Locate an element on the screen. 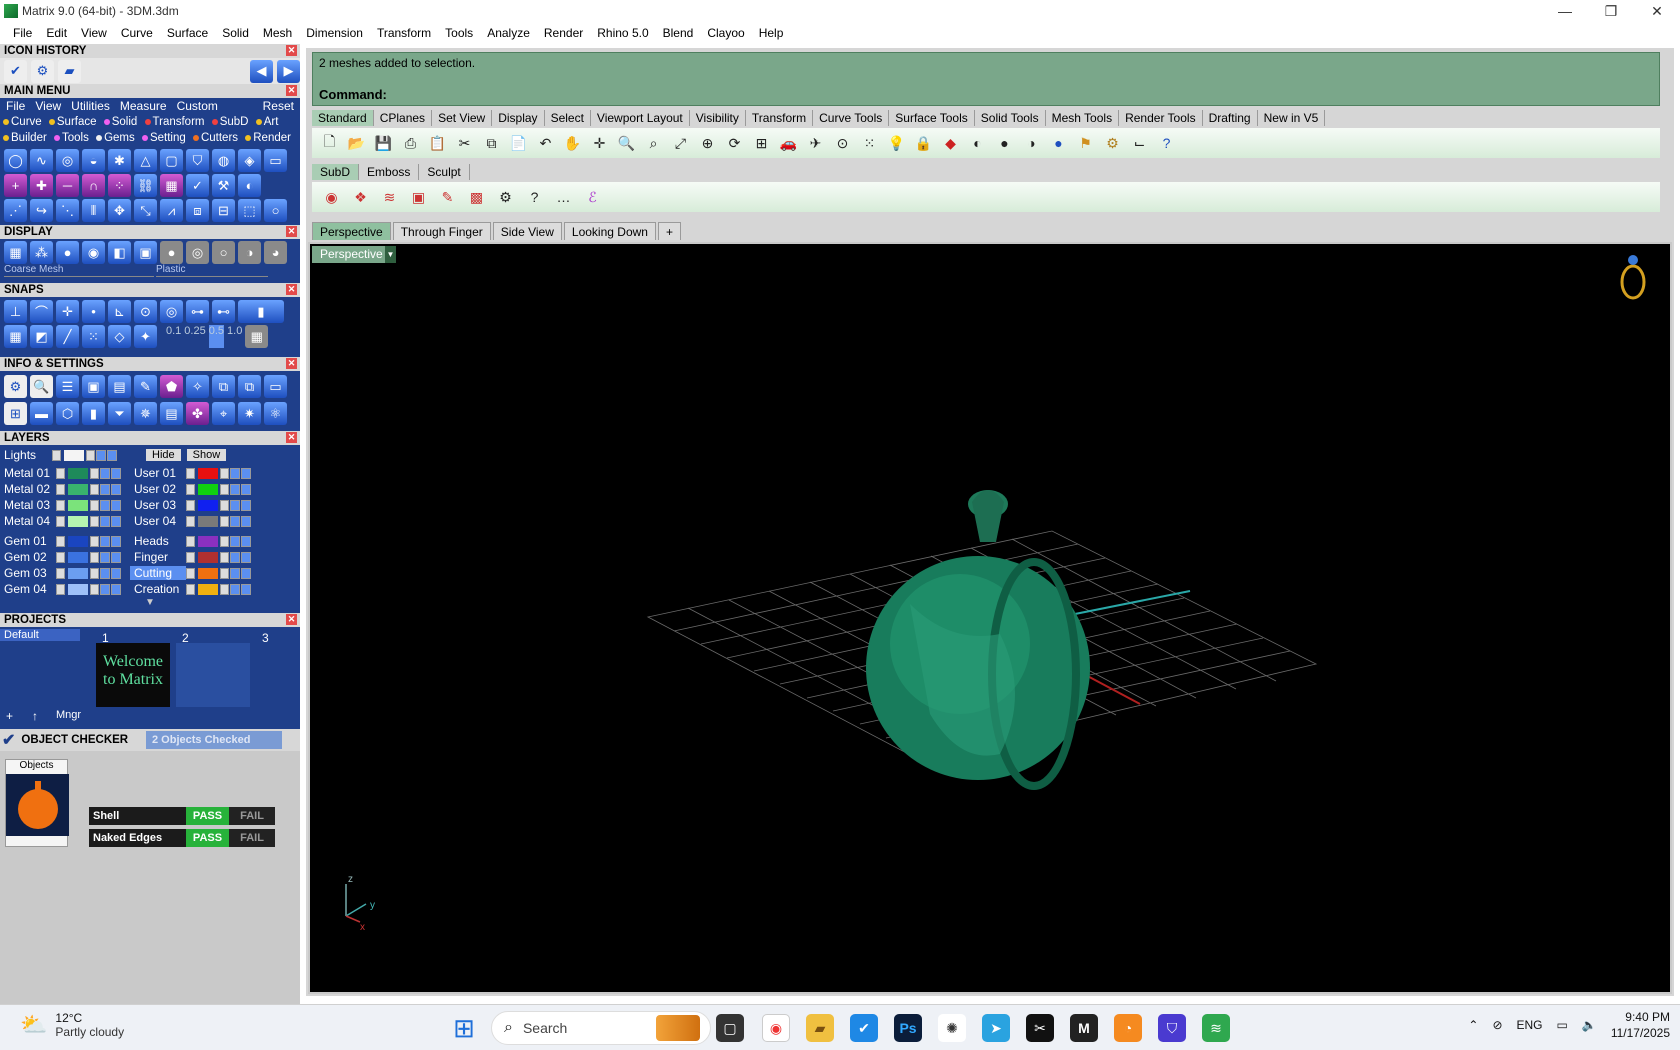  back-arrow-icon: ◀ is located at coordinates (261, 71).